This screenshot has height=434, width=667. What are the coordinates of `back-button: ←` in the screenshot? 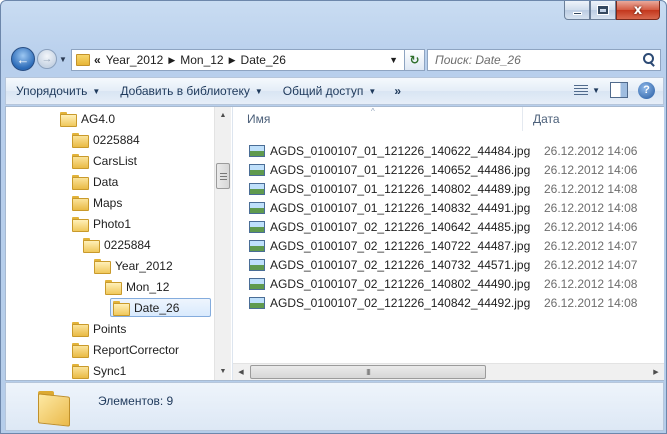 It's located at (23, 59).